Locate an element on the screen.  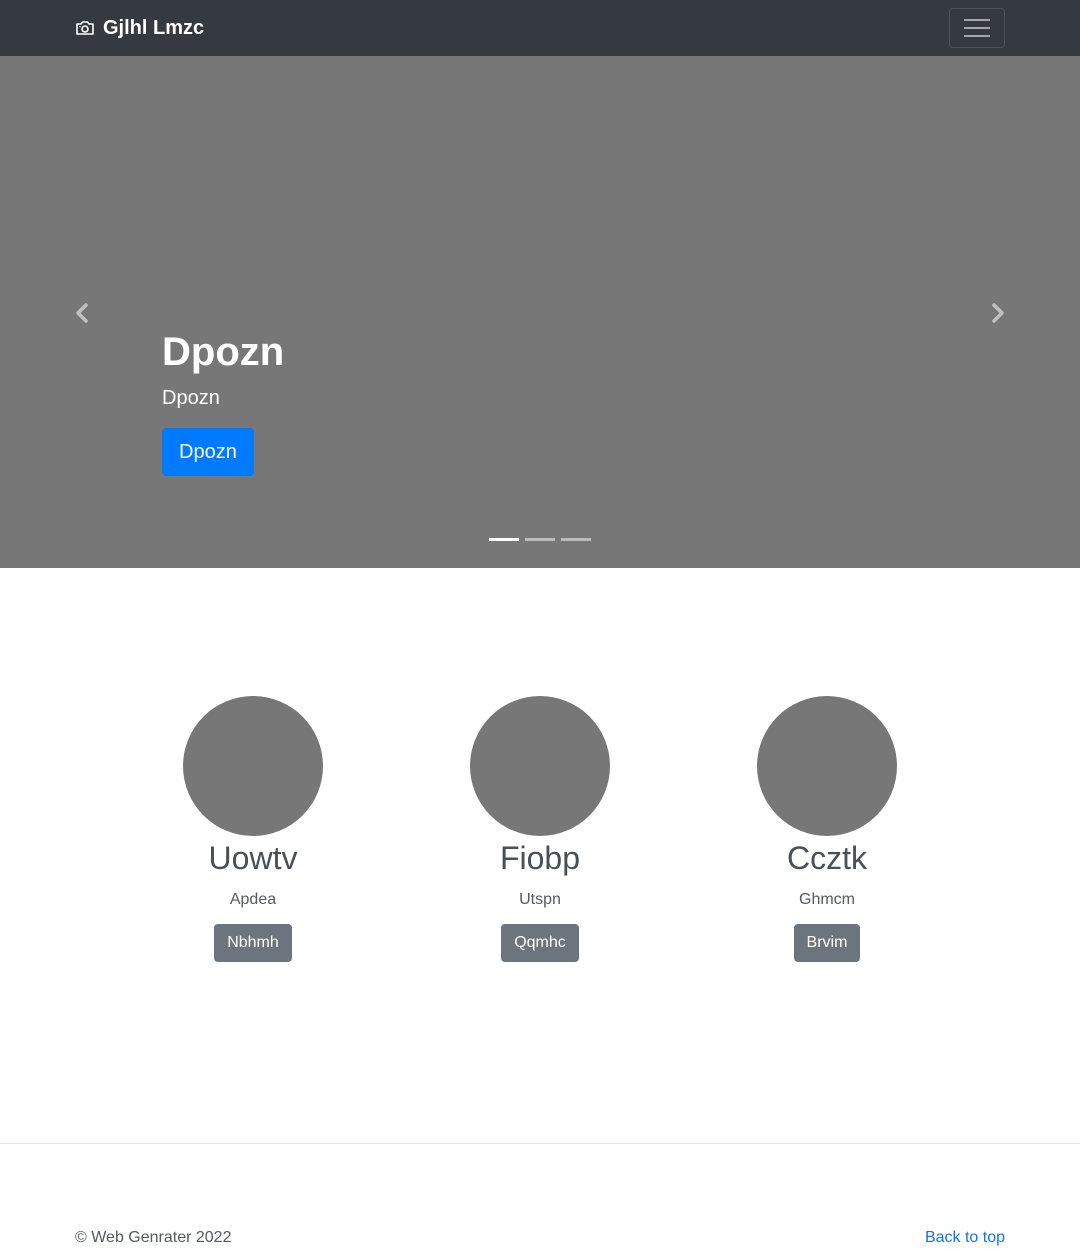
feature-title: Uowtv is located at coordinates (253, 858).